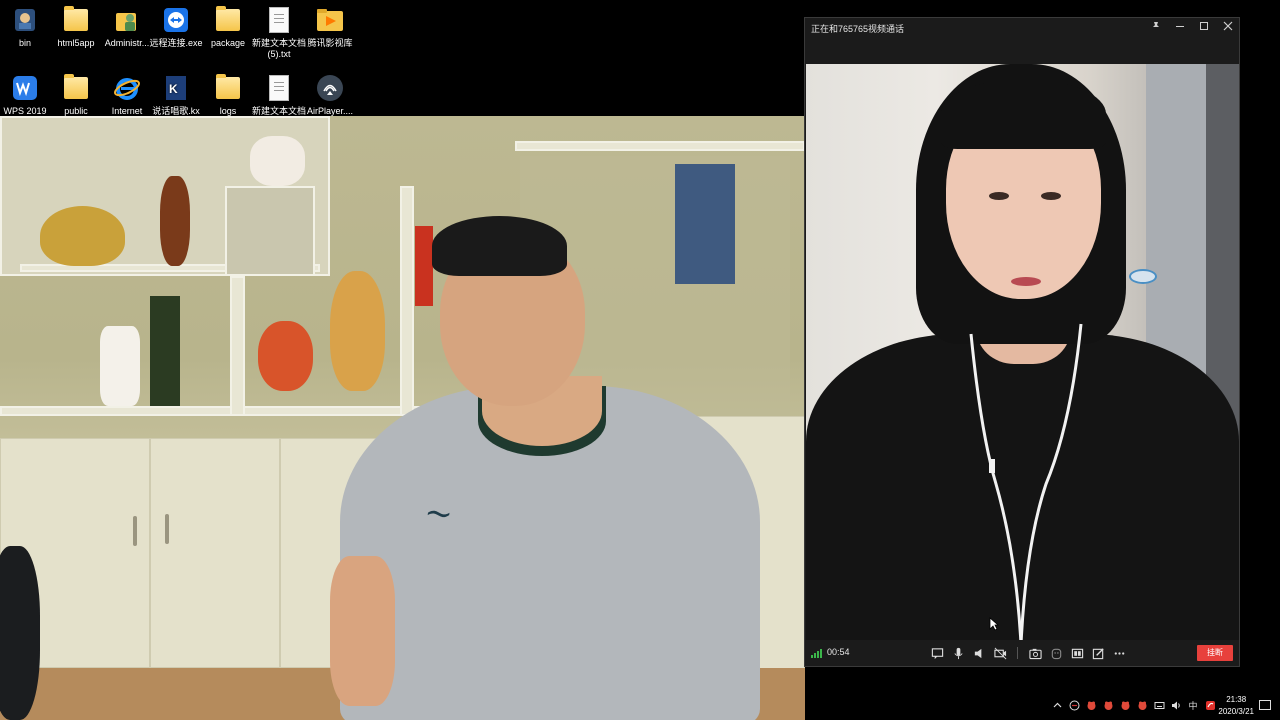 This screenshot has width=1280, height=720. Describe the element at coordinates (1236, 711) in the screenshot. I see `clock-date: 2020/3/21` at that location.